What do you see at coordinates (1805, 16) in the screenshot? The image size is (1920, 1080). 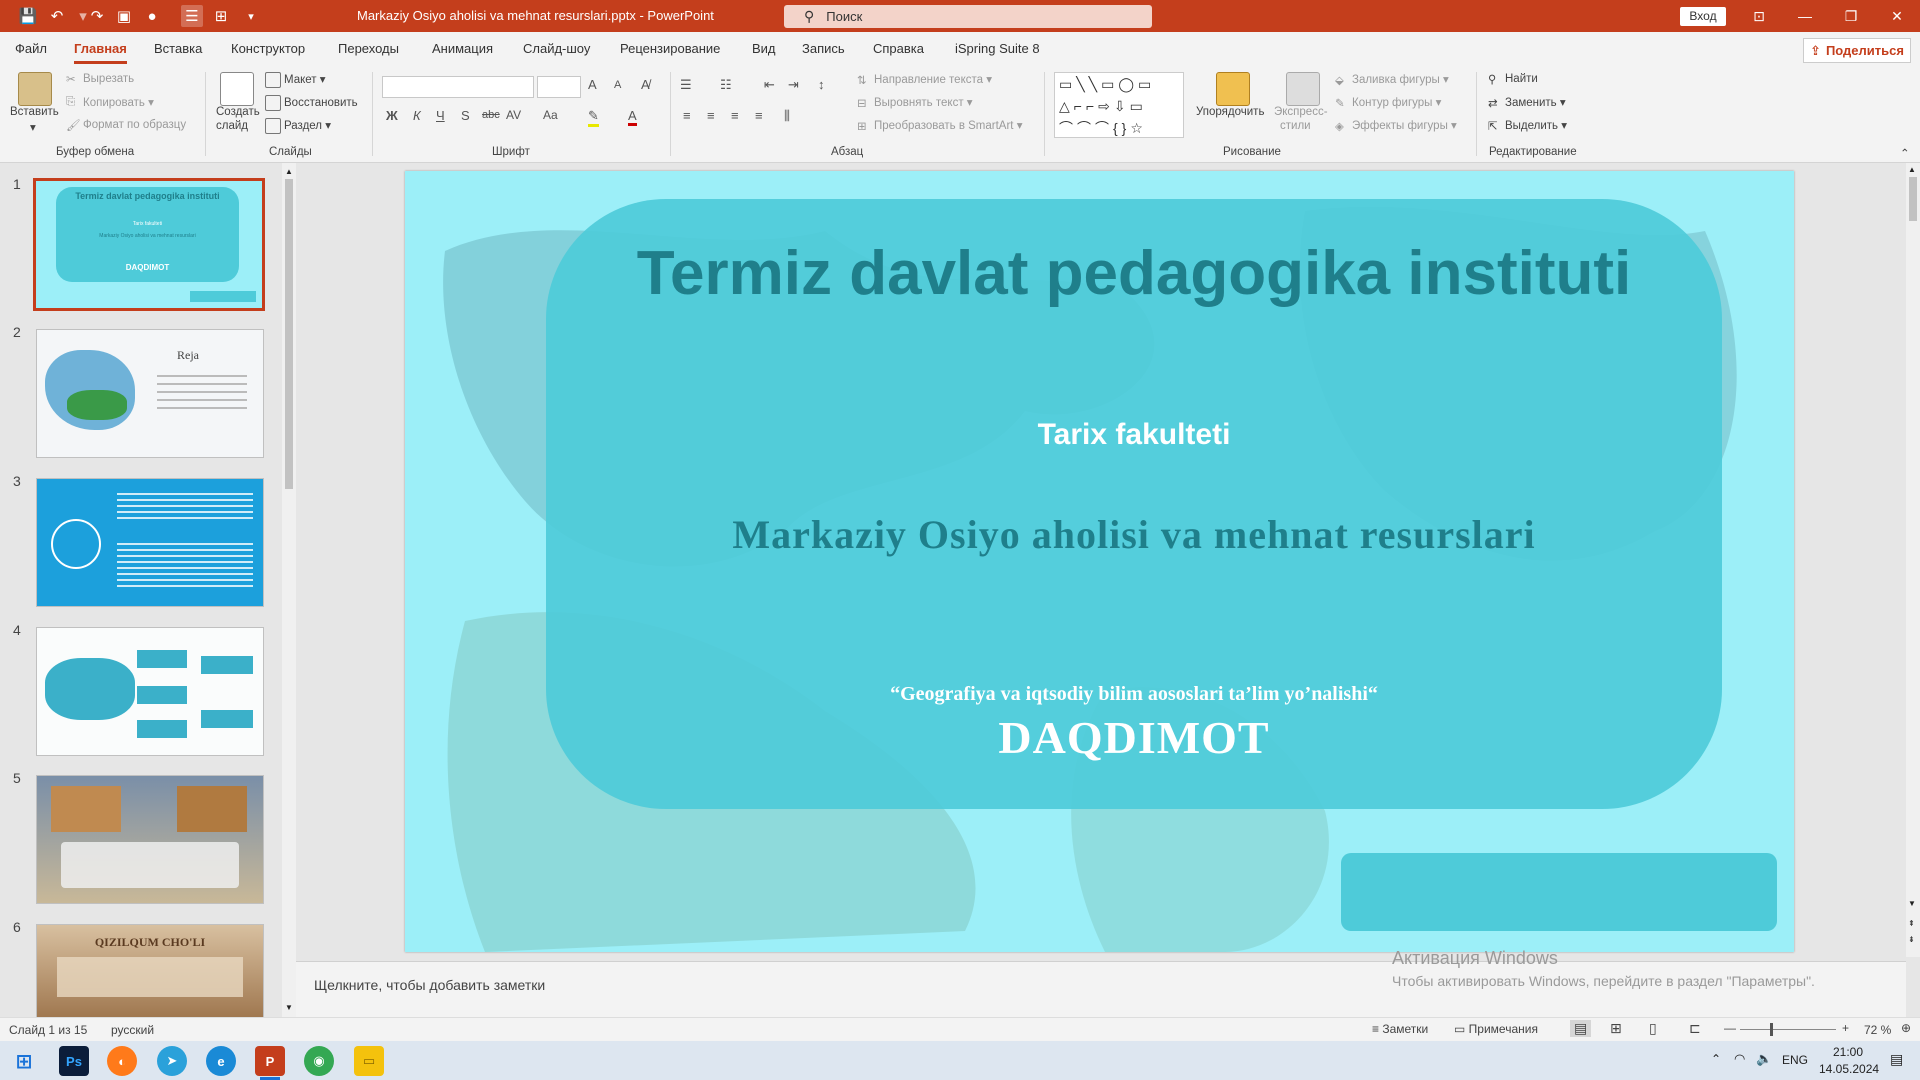 I see `minimize-icon: —` at bounding box center [1805, 16].